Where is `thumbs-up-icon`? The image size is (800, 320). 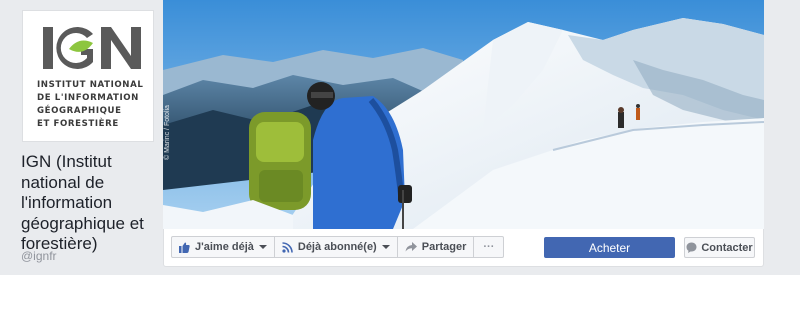
thumbs-up-icon is located at coordinates (184, 247).